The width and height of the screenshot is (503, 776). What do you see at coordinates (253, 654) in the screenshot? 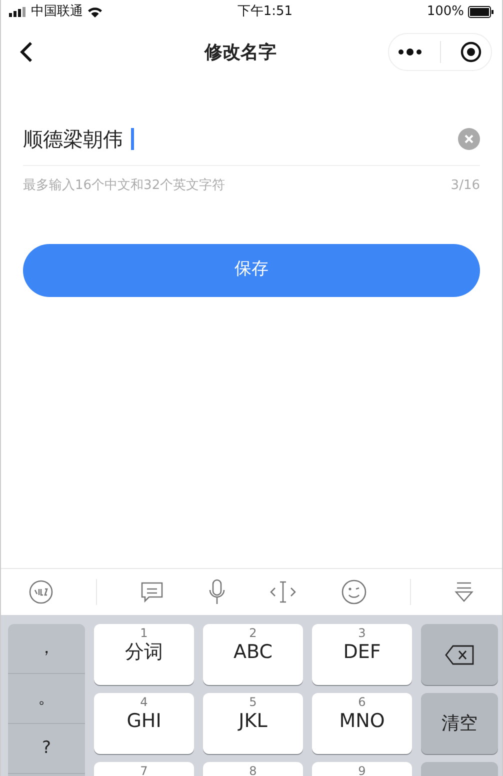
I see `keyboard-key: 2 ABC` at bounding box center [253, 654].